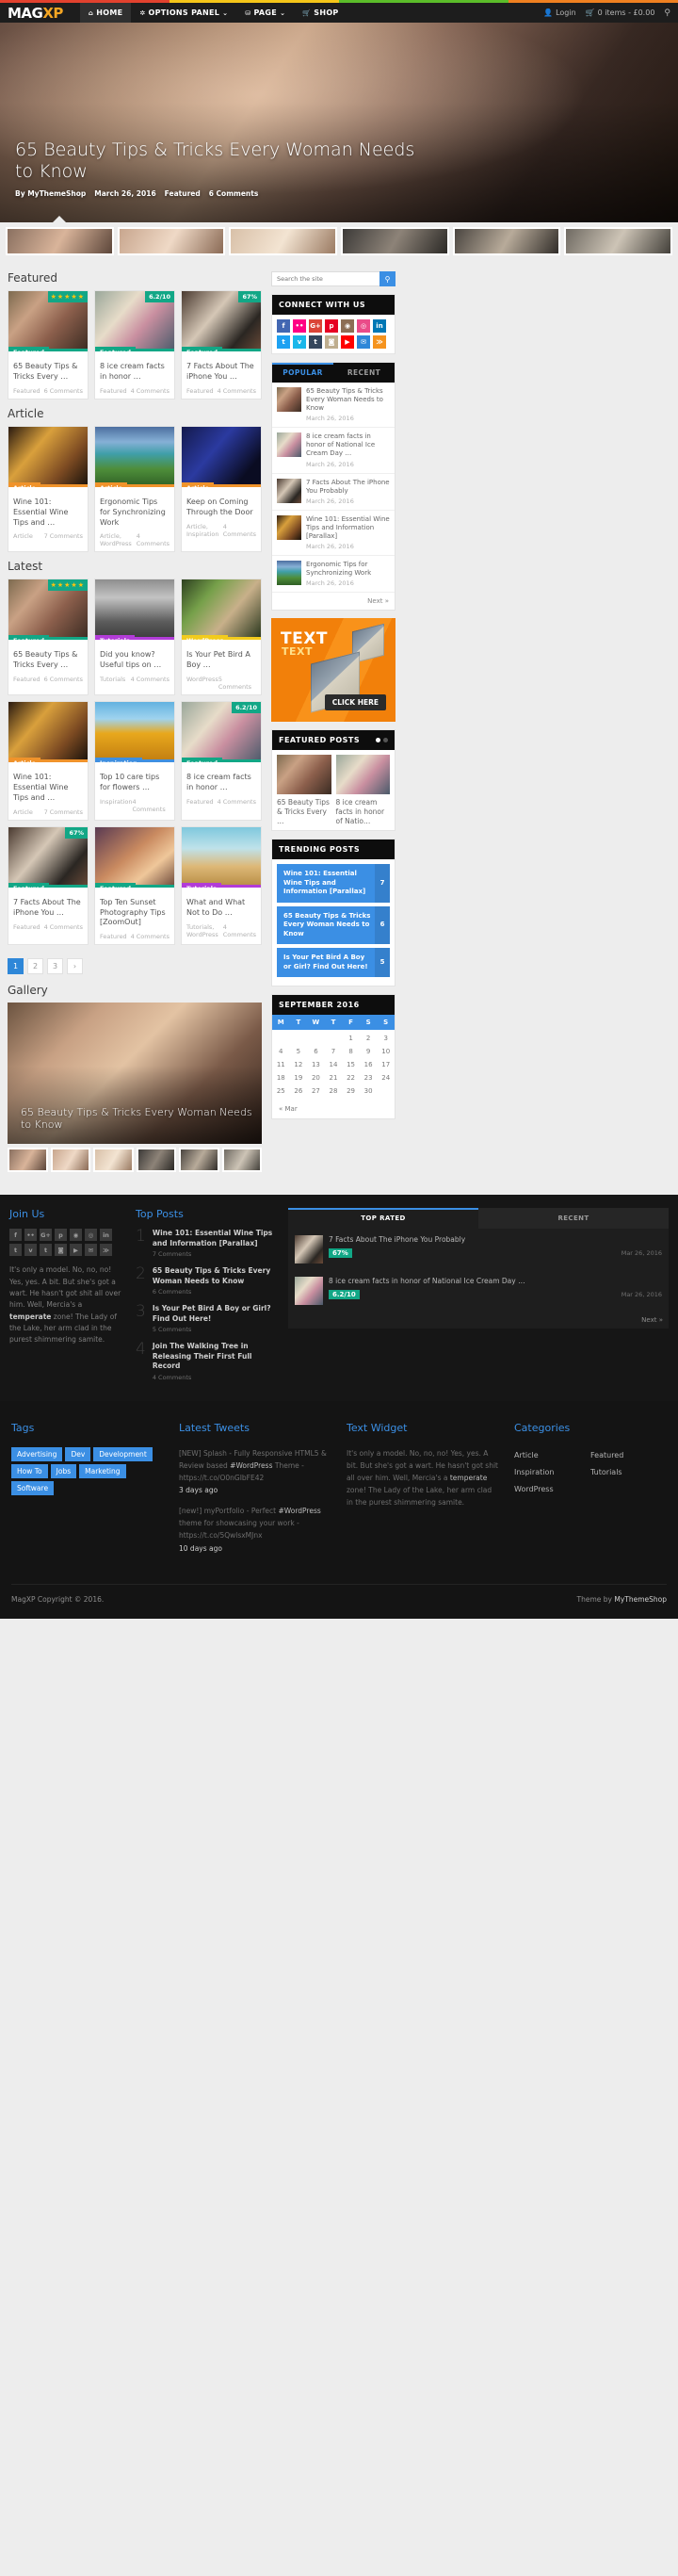  Describe the element at coordinates (91, 1235) in the screenshot. I see `social-icon: ◎` at that location.